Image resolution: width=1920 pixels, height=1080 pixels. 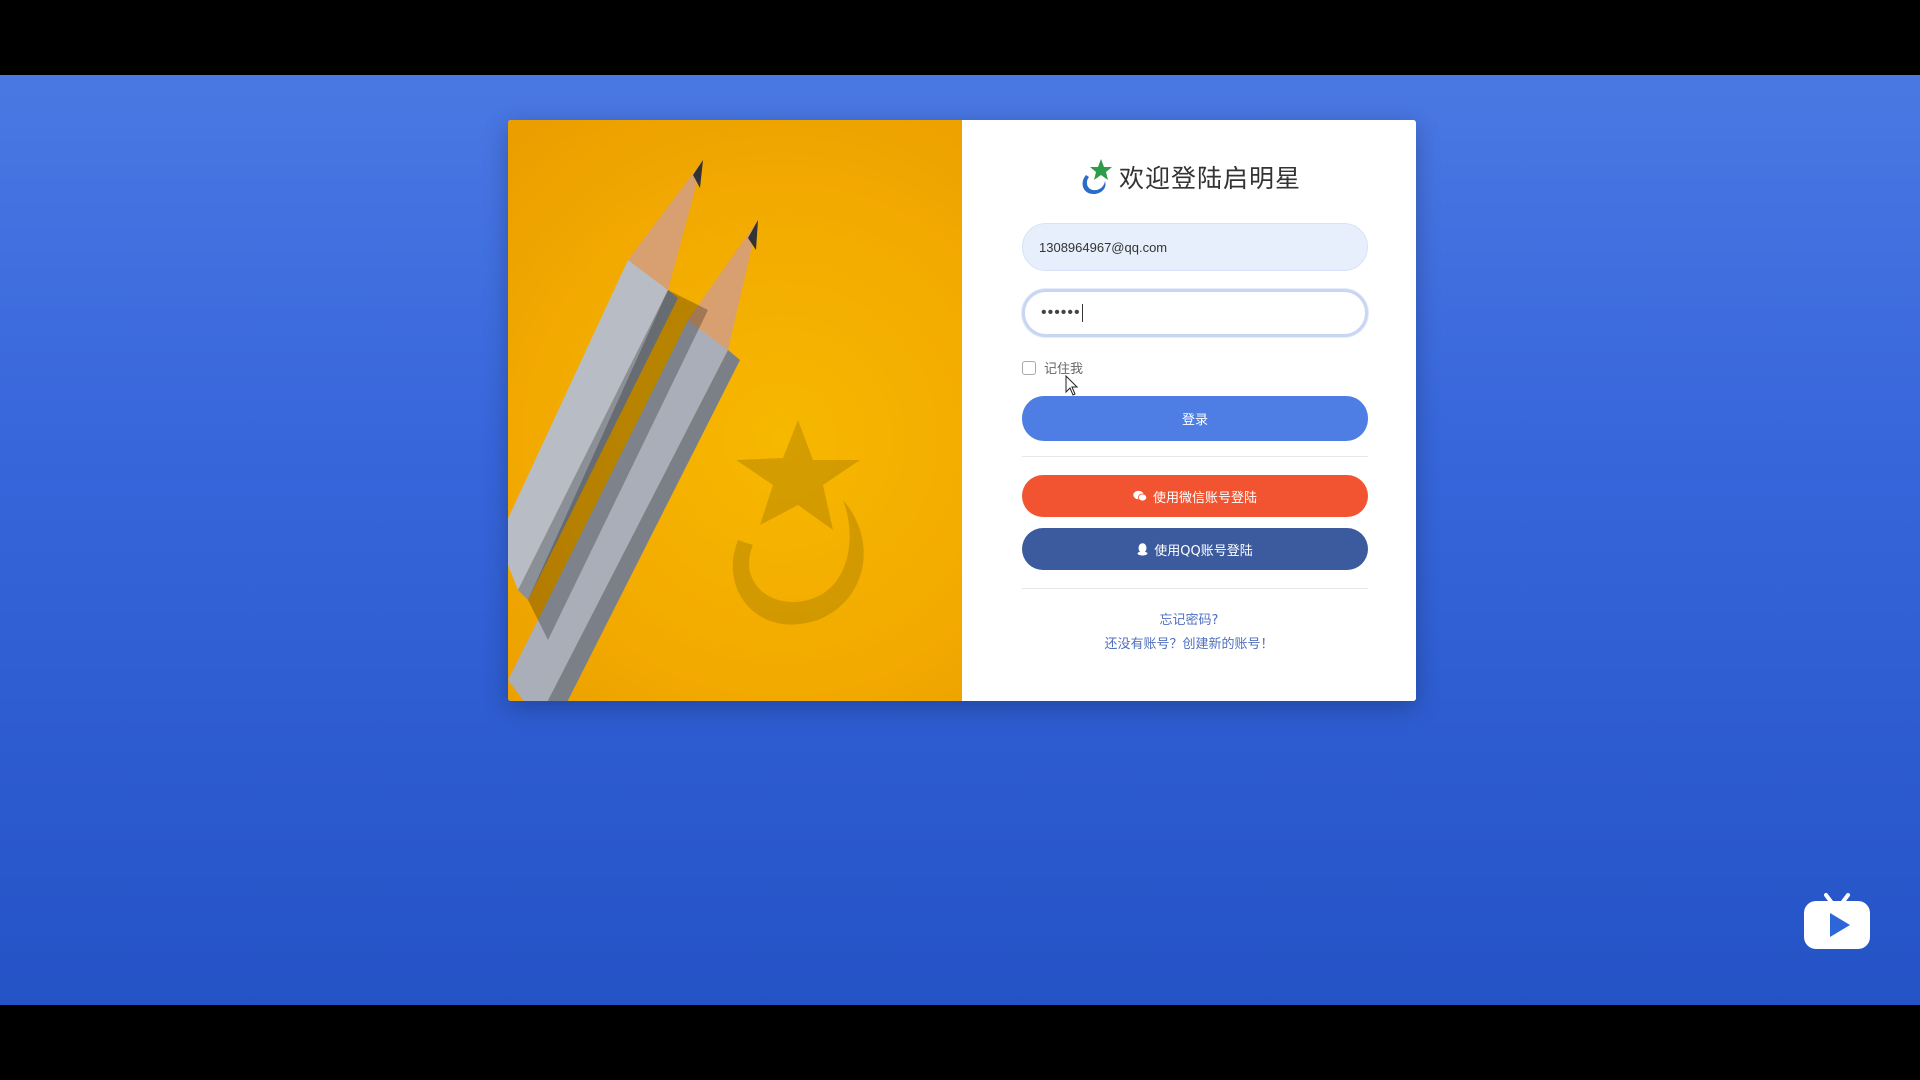 I want to click on qq-login-button: 使用QQ账号登陆, so click(x=1195, y=549).